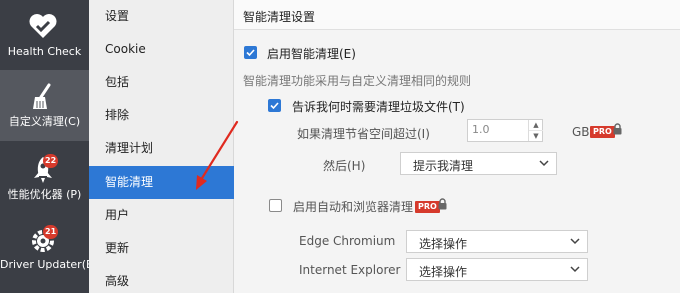 Image resolution: width=680 pixels, height=293 pixels. Describe the element at coordinates (275, 205) in the screenshot. I see `auto-browser-clean-checkbox` at that location.